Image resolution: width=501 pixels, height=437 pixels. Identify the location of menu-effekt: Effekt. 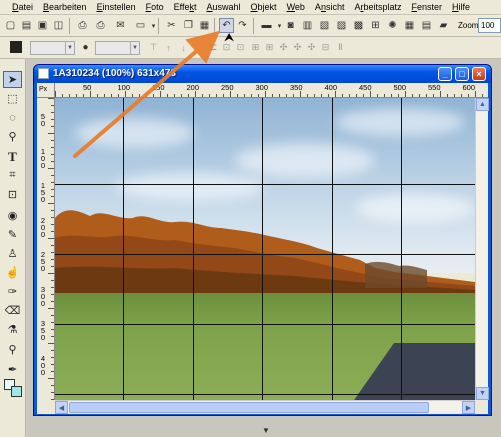
(185, 7).